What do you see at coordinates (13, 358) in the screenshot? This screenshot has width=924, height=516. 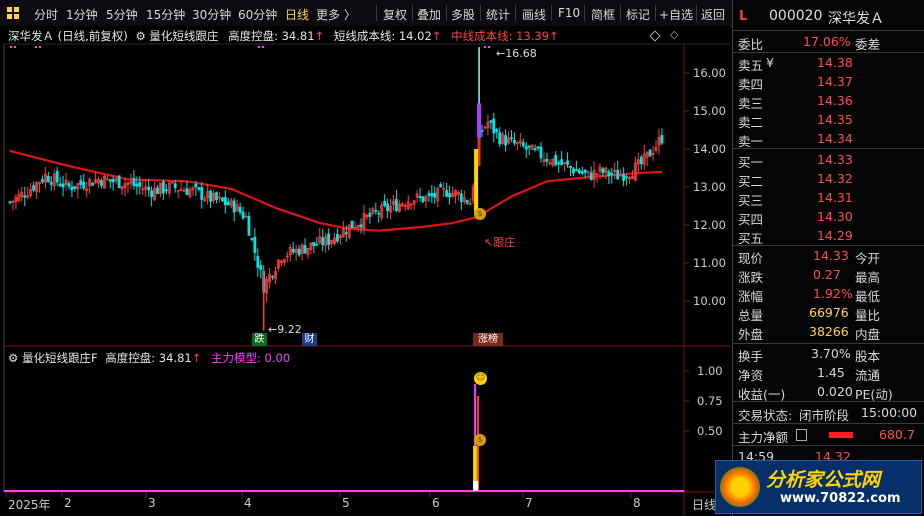 I see `gear-icon: ⚙` at bounding box center [13, 358].